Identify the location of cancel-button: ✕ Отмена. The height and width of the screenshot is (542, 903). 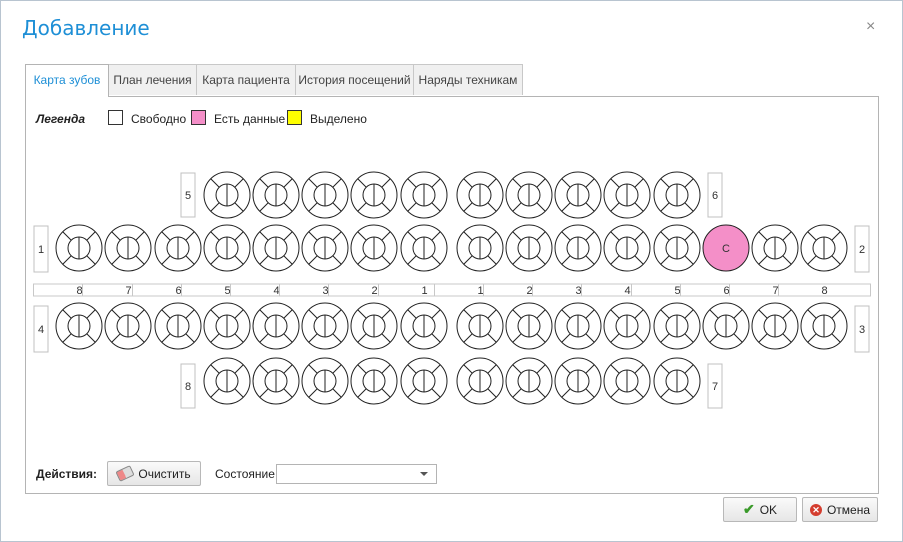
(840, 509).